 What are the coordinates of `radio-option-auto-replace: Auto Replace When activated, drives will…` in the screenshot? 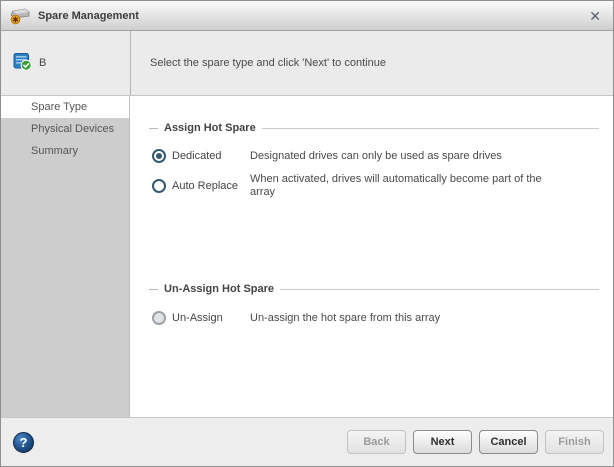 It's located at (375, 186).